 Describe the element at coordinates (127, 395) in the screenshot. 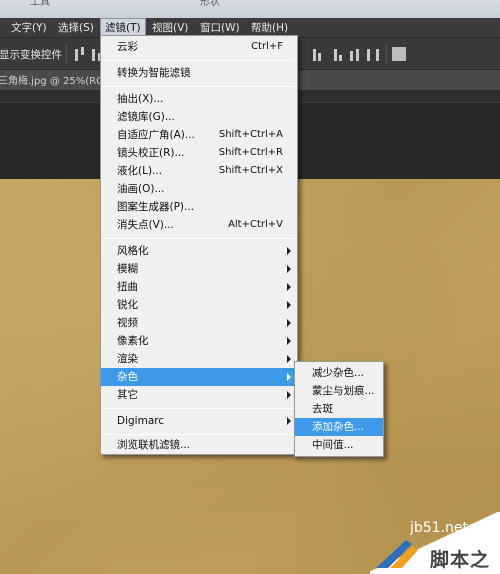

I see `menu-item-label: 其它` at that location.